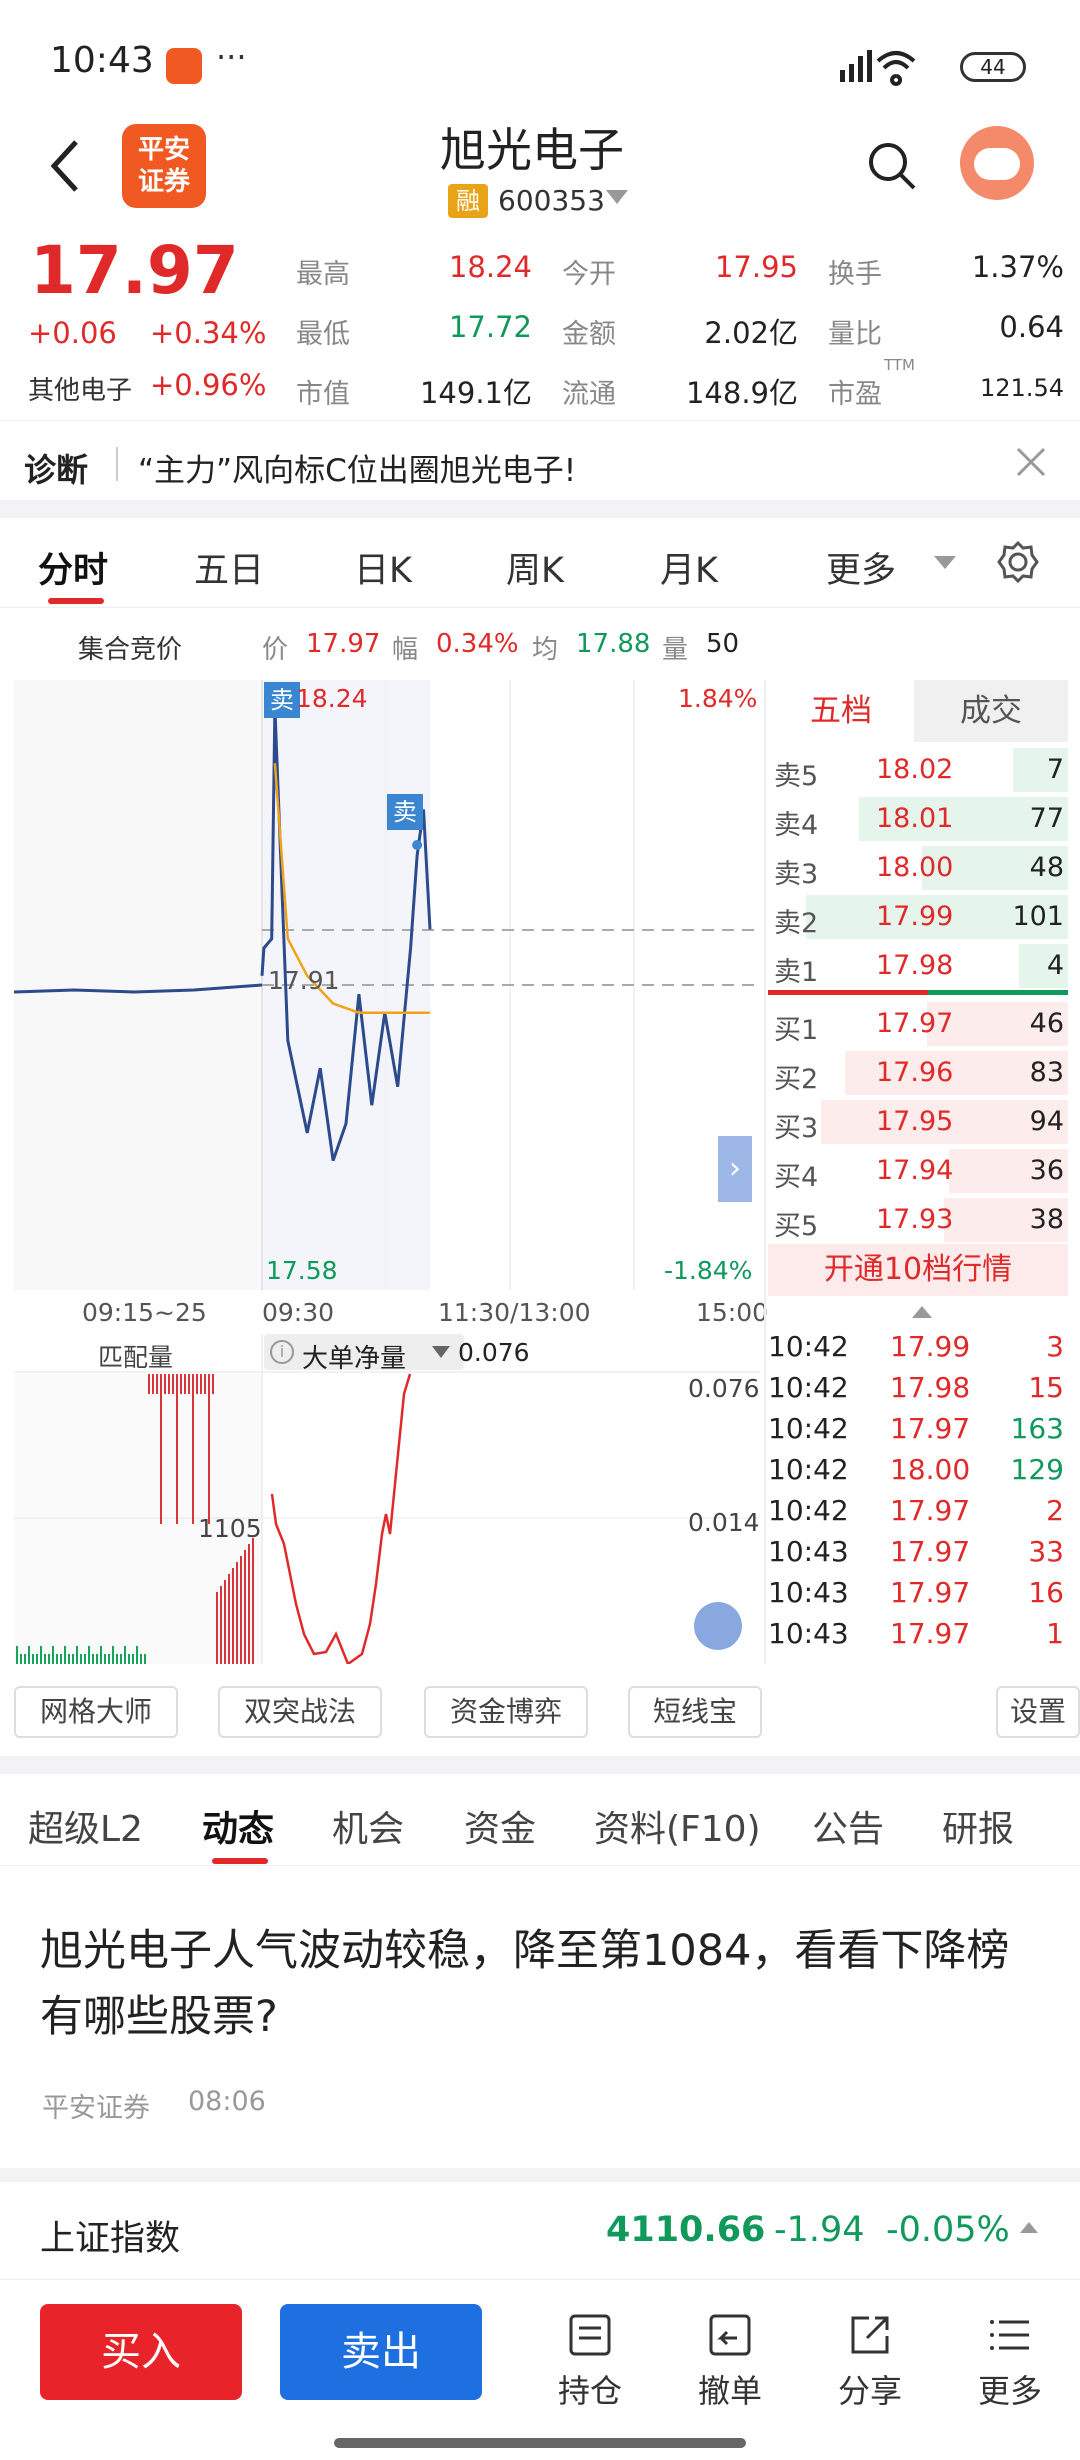 This screenshot has width=1080, height=2460. I want to click on index-ticker: 上证指数 4110.66 -1.94 -0.05%, so click(540, 2231).